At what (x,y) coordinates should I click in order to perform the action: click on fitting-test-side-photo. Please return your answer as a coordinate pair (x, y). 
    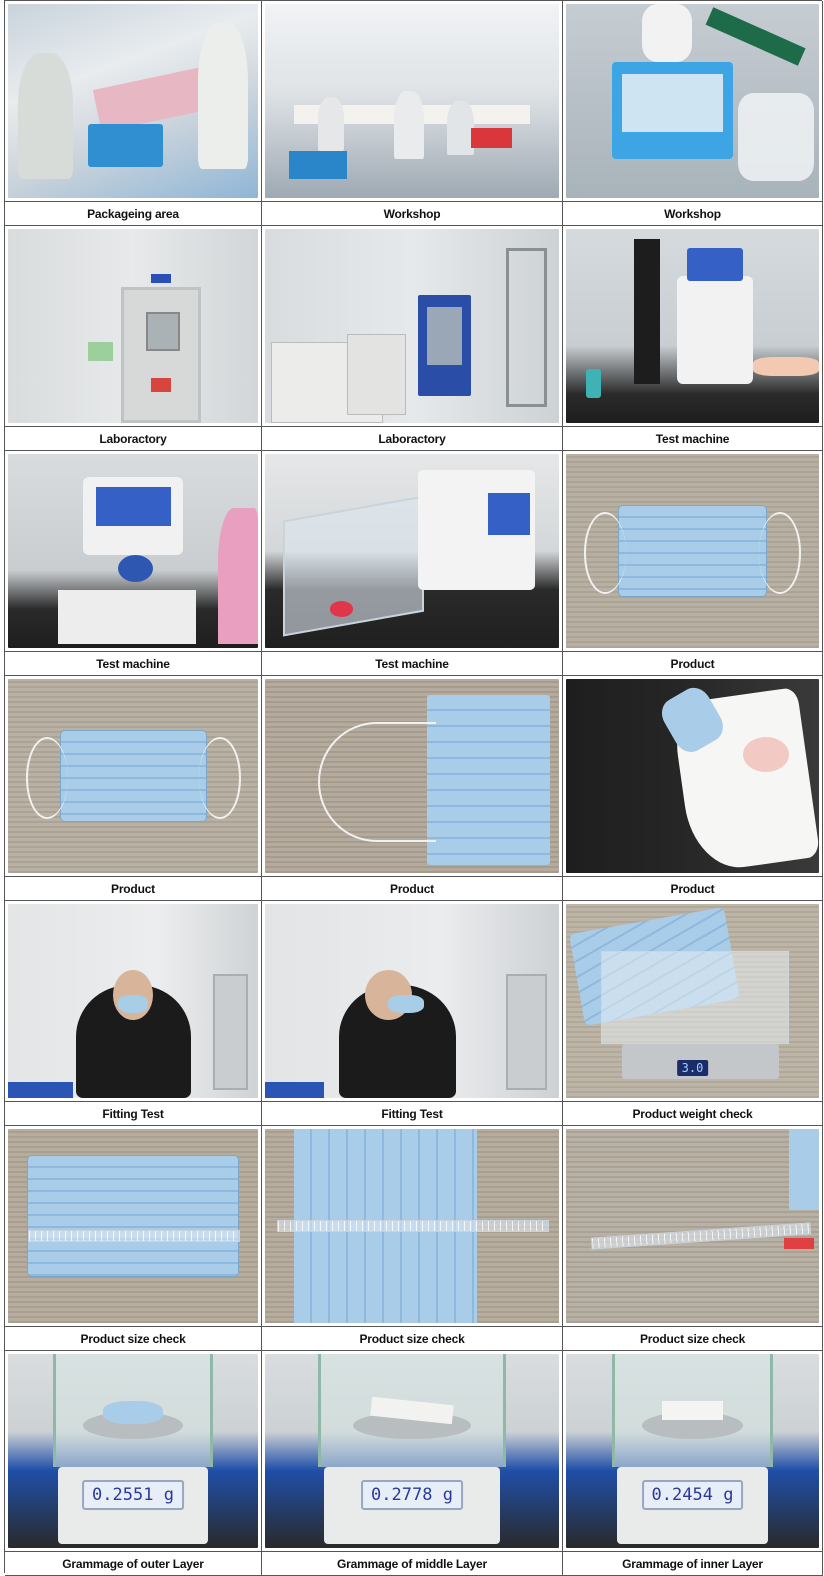
    Looking at the image, I should click on (412, 1001).